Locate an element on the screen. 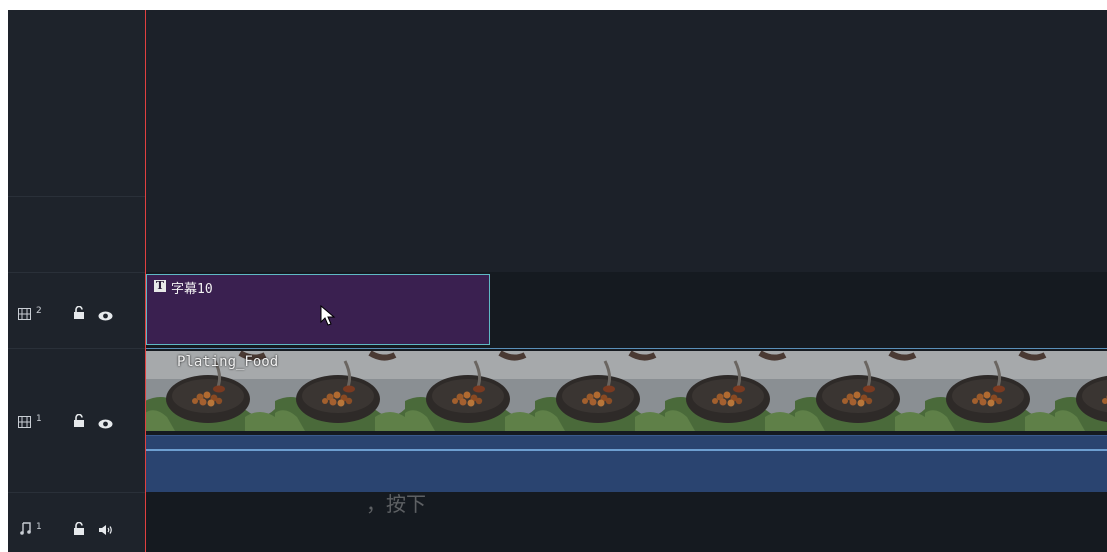 Image resolution: width=1107 pixels, height=552 pixels. title-text-icon: T is located at coordinates (160, 285).